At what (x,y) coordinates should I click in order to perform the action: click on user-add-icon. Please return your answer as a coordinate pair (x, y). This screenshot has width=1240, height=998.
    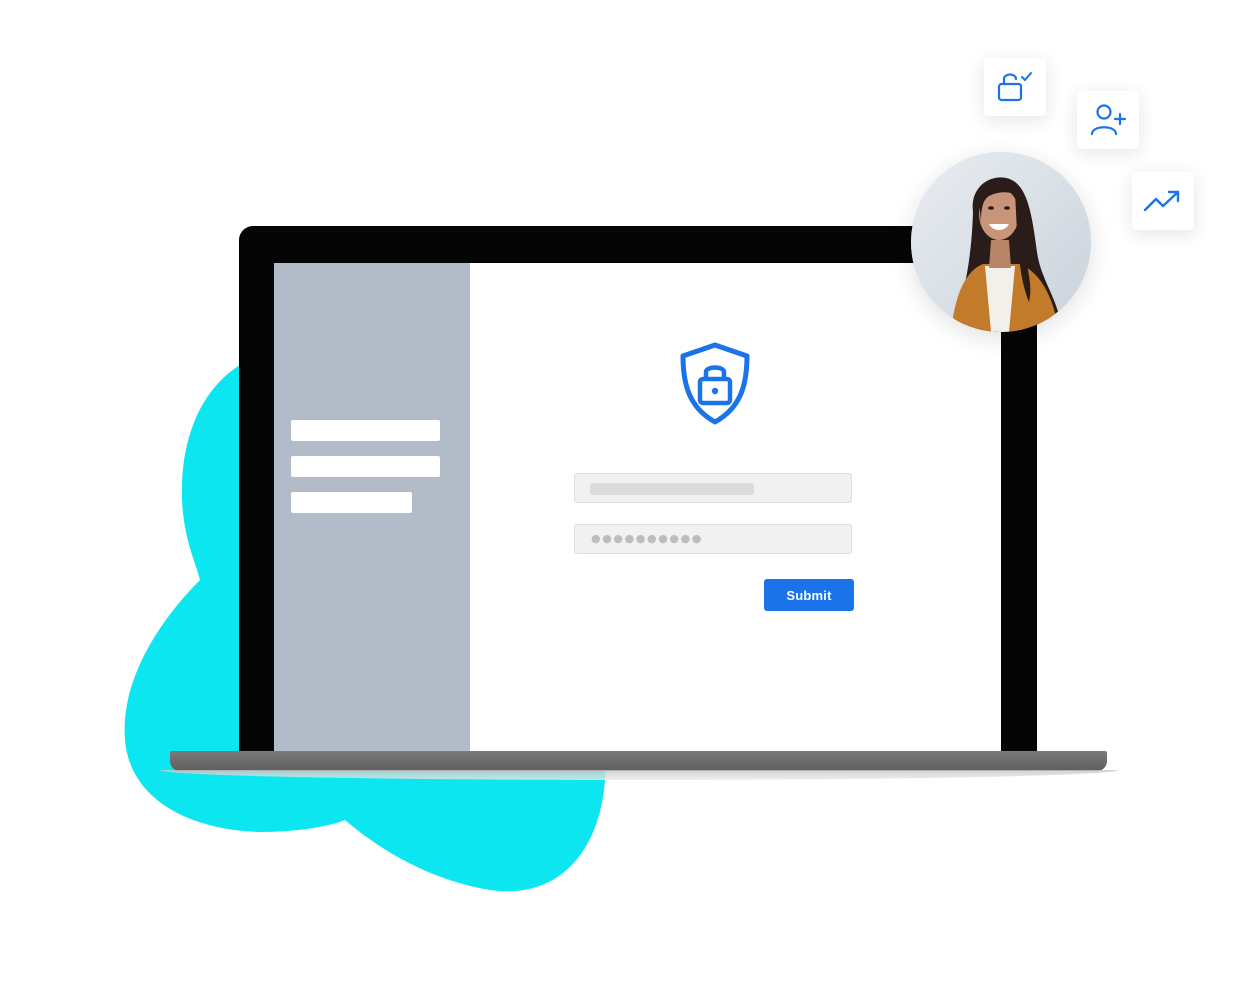
    Looking at the image, I should click on (1108, 120).